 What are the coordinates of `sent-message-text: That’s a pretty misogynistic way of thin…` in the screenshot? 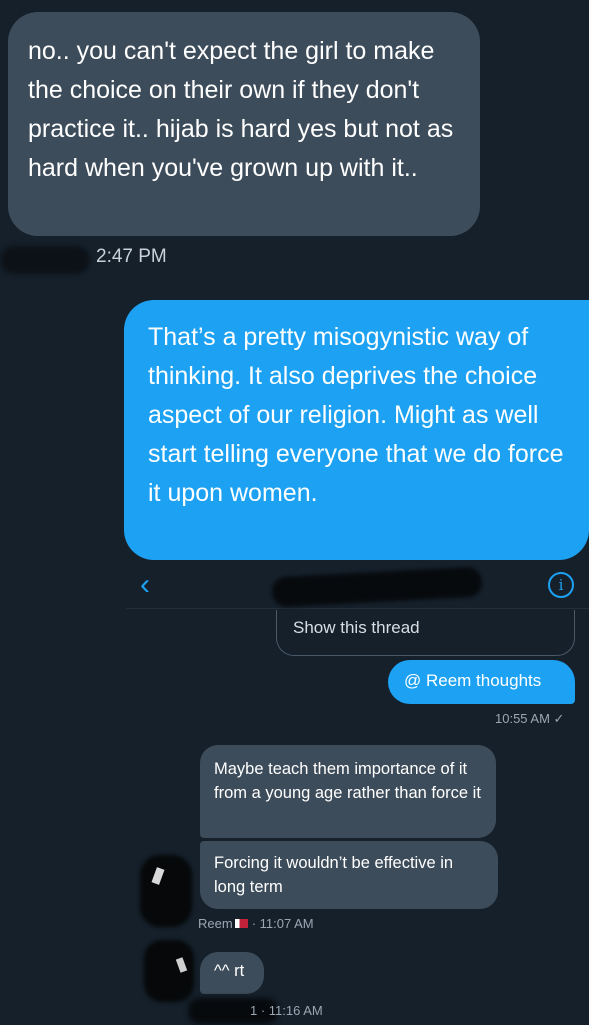 It's located at (356, 415).